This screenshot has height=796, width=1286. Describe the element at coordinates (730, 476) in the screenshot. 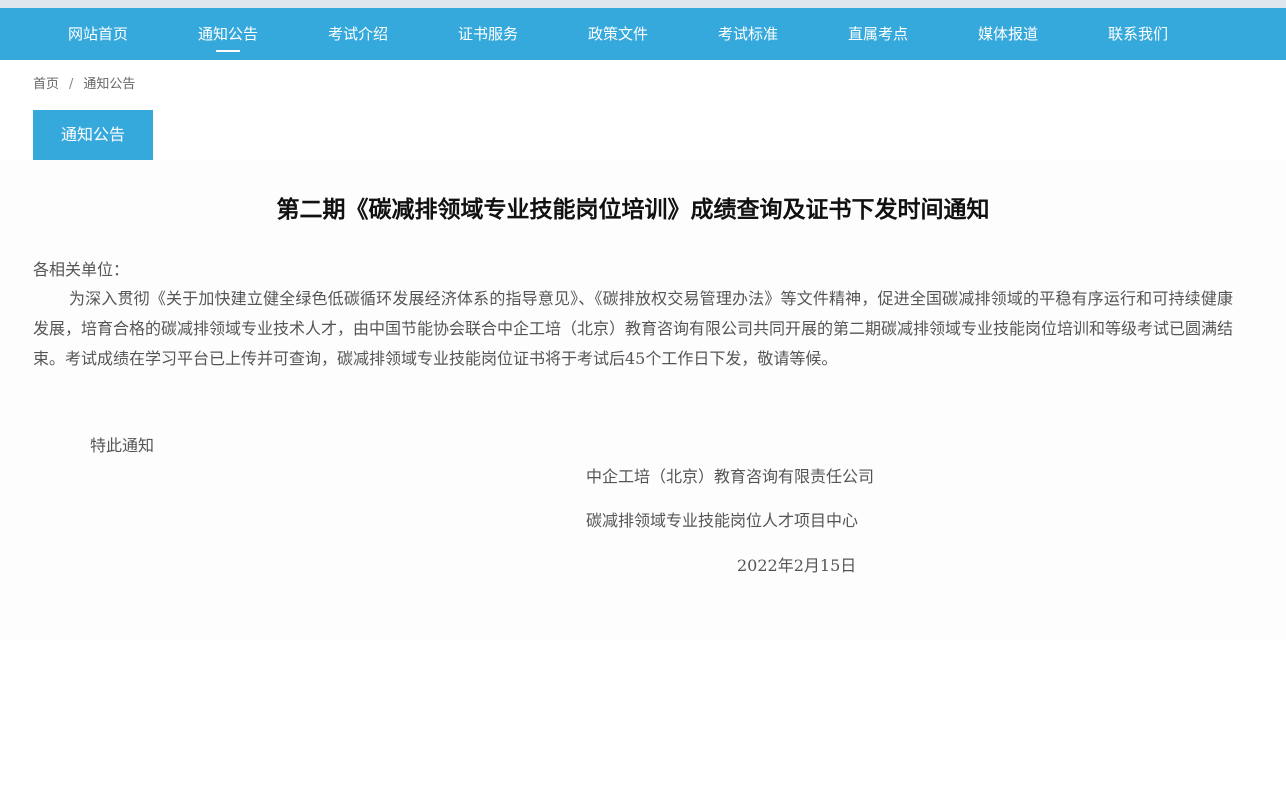

I see `issuer-organization: 中企工培（北京）教育咨询有限责任公司` at that location.